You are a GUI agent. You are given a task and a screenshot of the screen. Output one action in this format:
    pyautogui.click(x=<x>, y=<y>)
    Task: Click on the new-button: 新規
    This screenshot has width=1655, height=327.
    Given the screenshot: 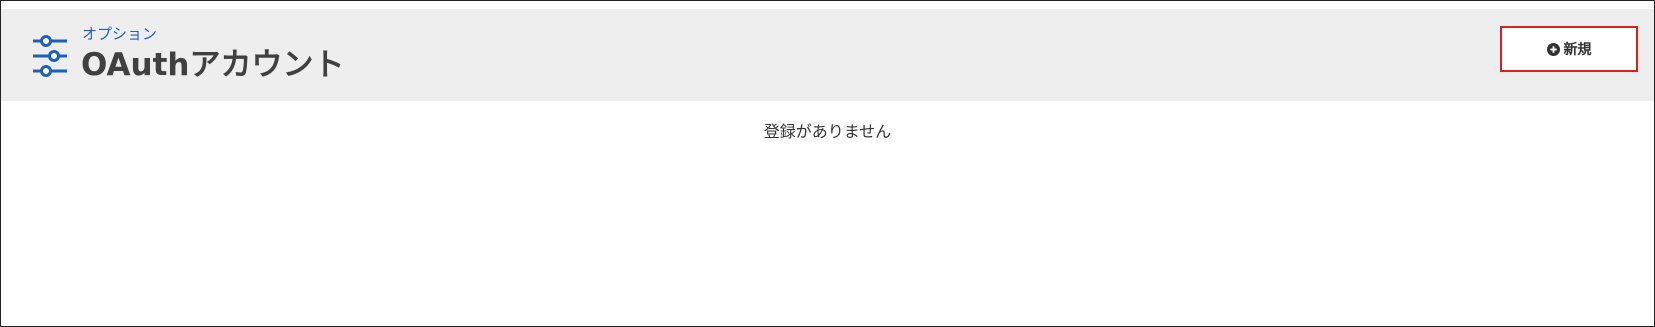 What is the action you would take?
    pyautogui.click(x=1569, y=49)
    